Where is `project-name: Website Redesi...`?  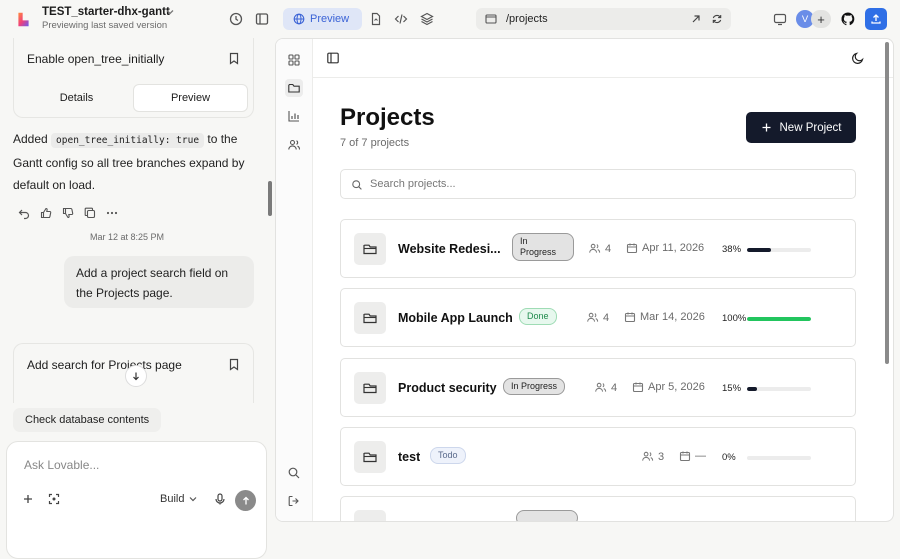
project-name: Website Redesi... is located at coordinates (449, 249).